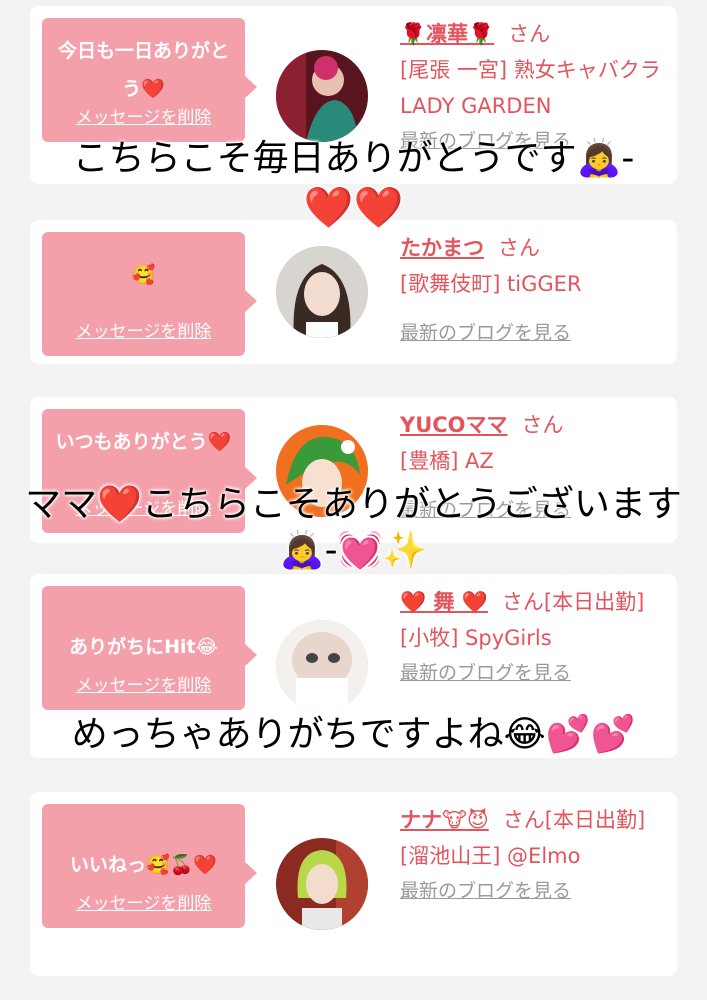  I want to click on message-text: いいねっ🥰🍒❤️, so click(143, 865).